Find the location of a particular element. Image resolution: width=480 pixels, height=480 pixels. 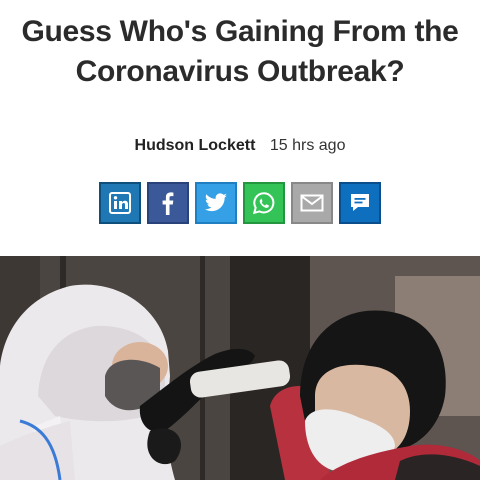

share-whatsapp-button is located at coordinates (264, 203).